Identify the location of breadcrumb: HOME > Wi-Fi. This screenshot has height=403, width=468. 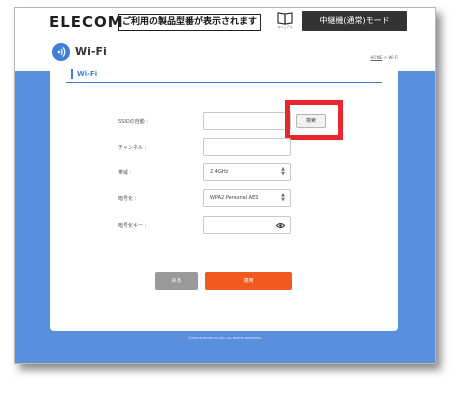
(384, 57).